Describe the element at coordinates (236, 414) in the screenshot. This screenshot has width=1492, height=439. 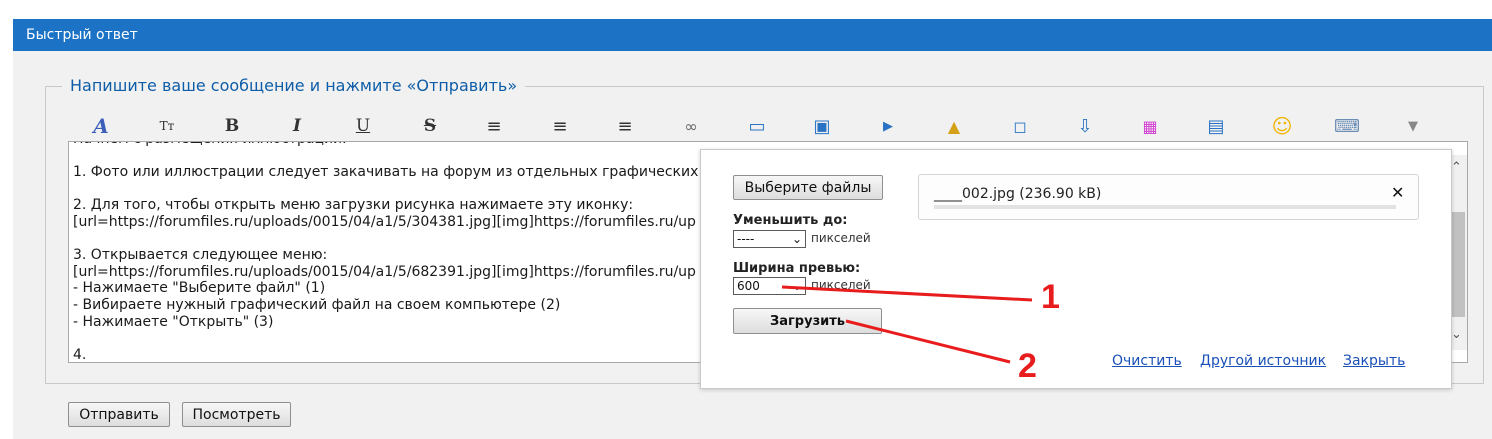
I see `preview-button: Посмотреть` at that location.